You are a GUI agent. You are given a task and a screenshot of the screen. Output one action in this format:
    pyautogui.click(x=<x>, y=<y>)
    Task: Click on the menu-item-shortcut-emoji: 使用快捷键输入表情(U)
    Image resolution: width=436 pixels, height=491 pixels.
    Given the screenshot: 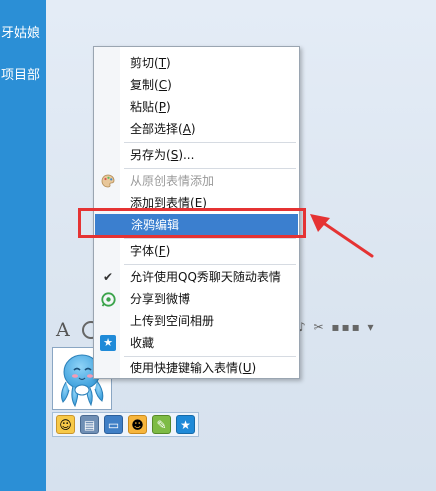 What is the action you would take?
    pyautogui.click(x=196, y=368)
    